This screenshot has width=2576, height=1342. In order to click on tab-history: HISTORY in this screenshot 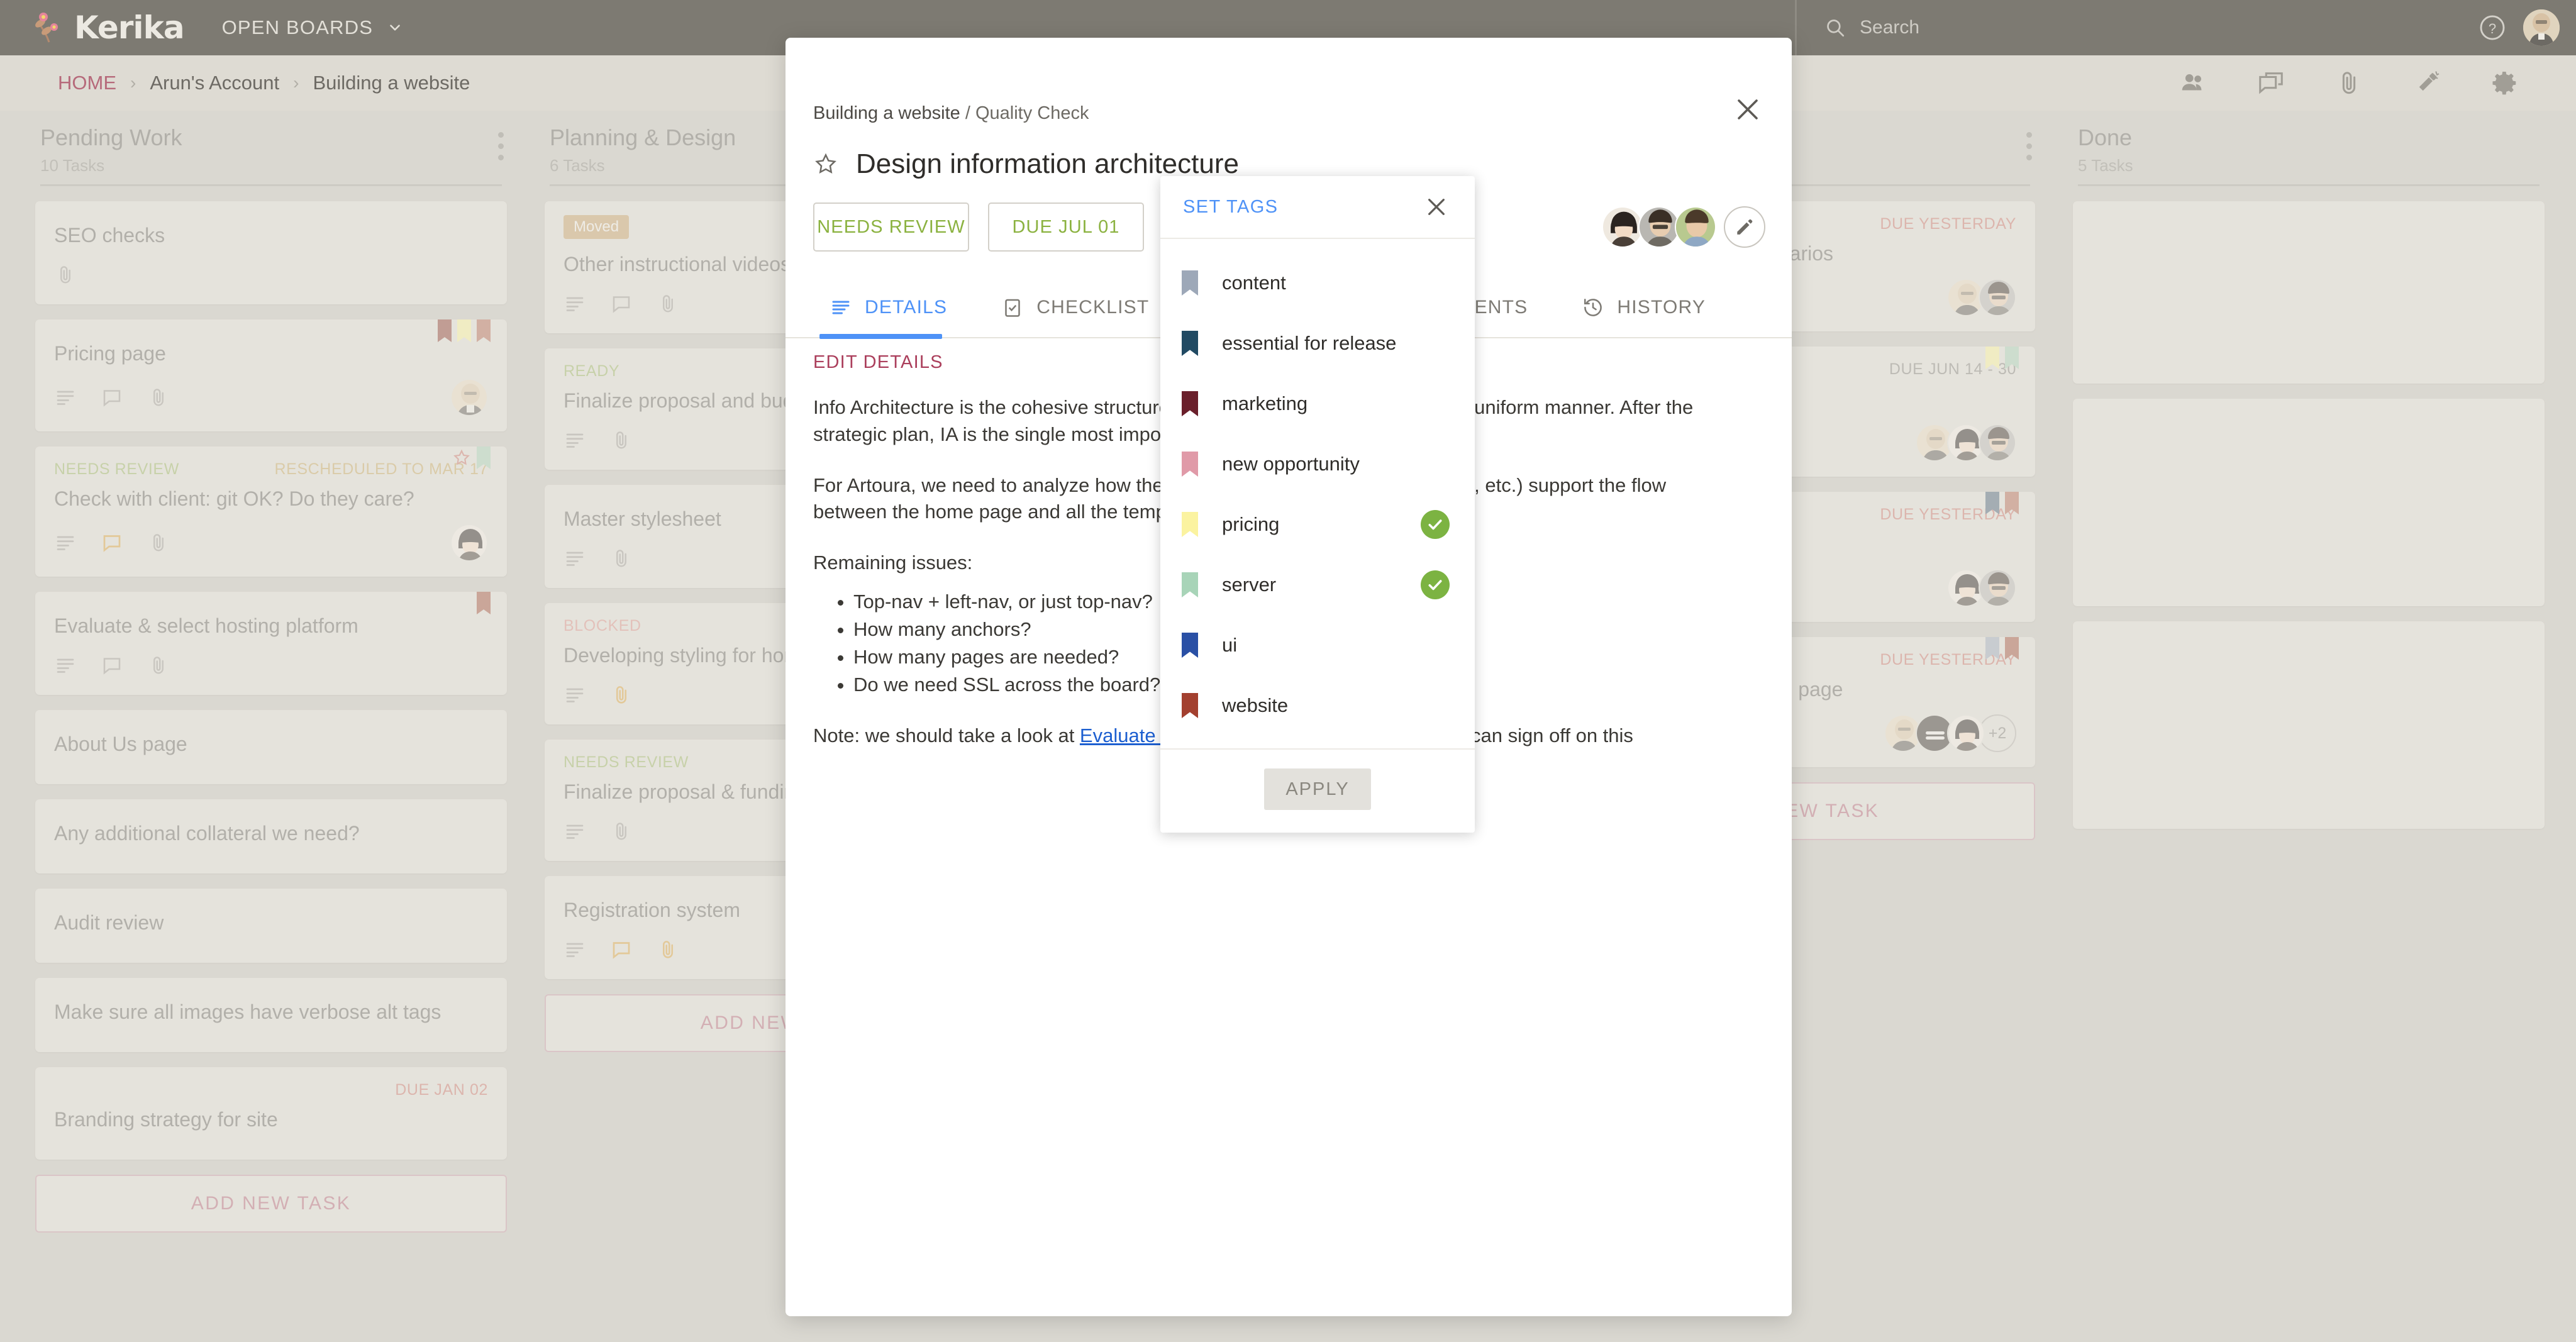, I will do `click(1644, 307)`.